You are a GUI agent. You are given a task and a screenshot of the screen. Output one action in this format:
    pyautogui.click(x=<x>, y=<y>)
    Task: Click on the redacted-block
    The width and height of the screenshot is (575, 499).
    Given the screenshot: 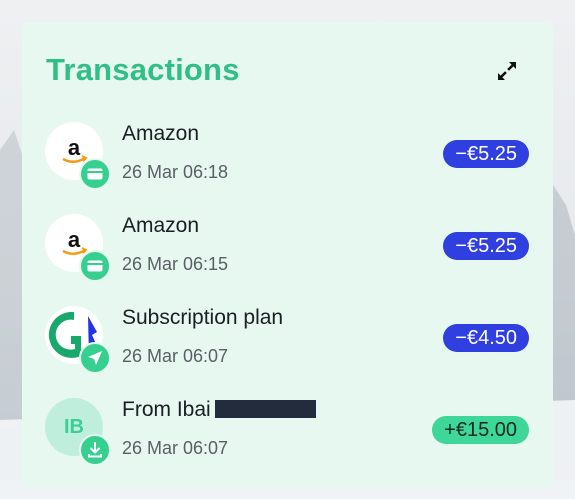 What is the action you would take?
    pyautogui.click(x=265, y=409)
    